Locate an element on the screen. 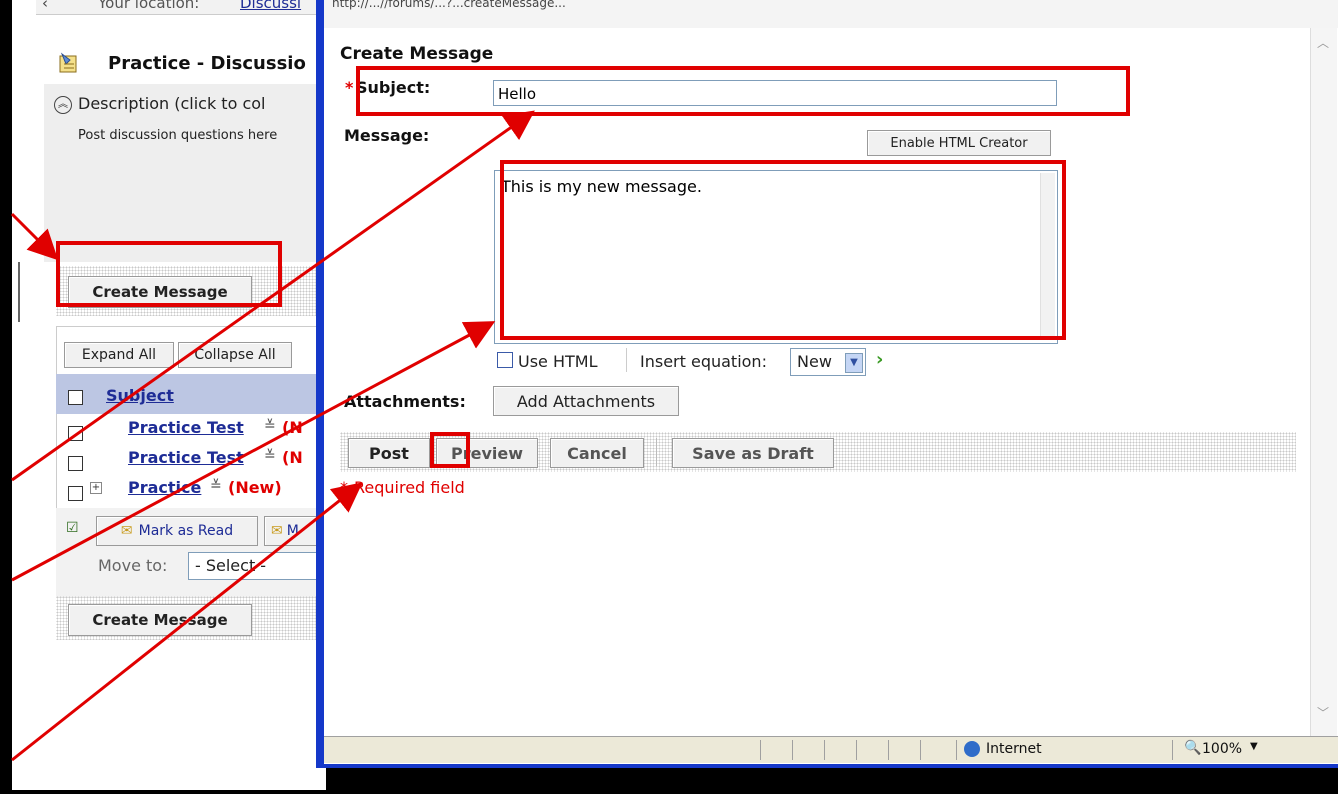 This screenshot has width=1338, height=794. globe-icon is located at coordinates (972, 749).